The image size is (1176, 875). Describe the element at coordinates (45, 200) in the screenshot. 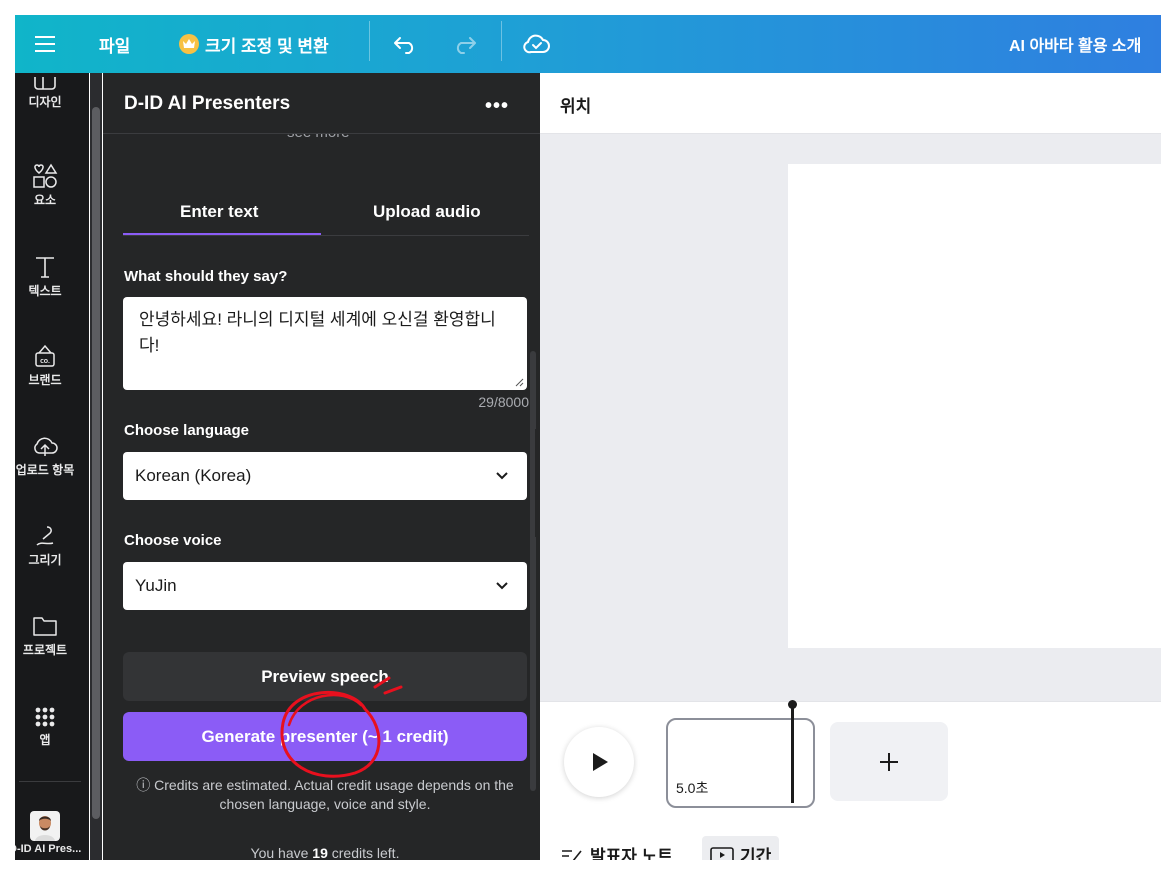

I see `rail-label: 요소` at that location.